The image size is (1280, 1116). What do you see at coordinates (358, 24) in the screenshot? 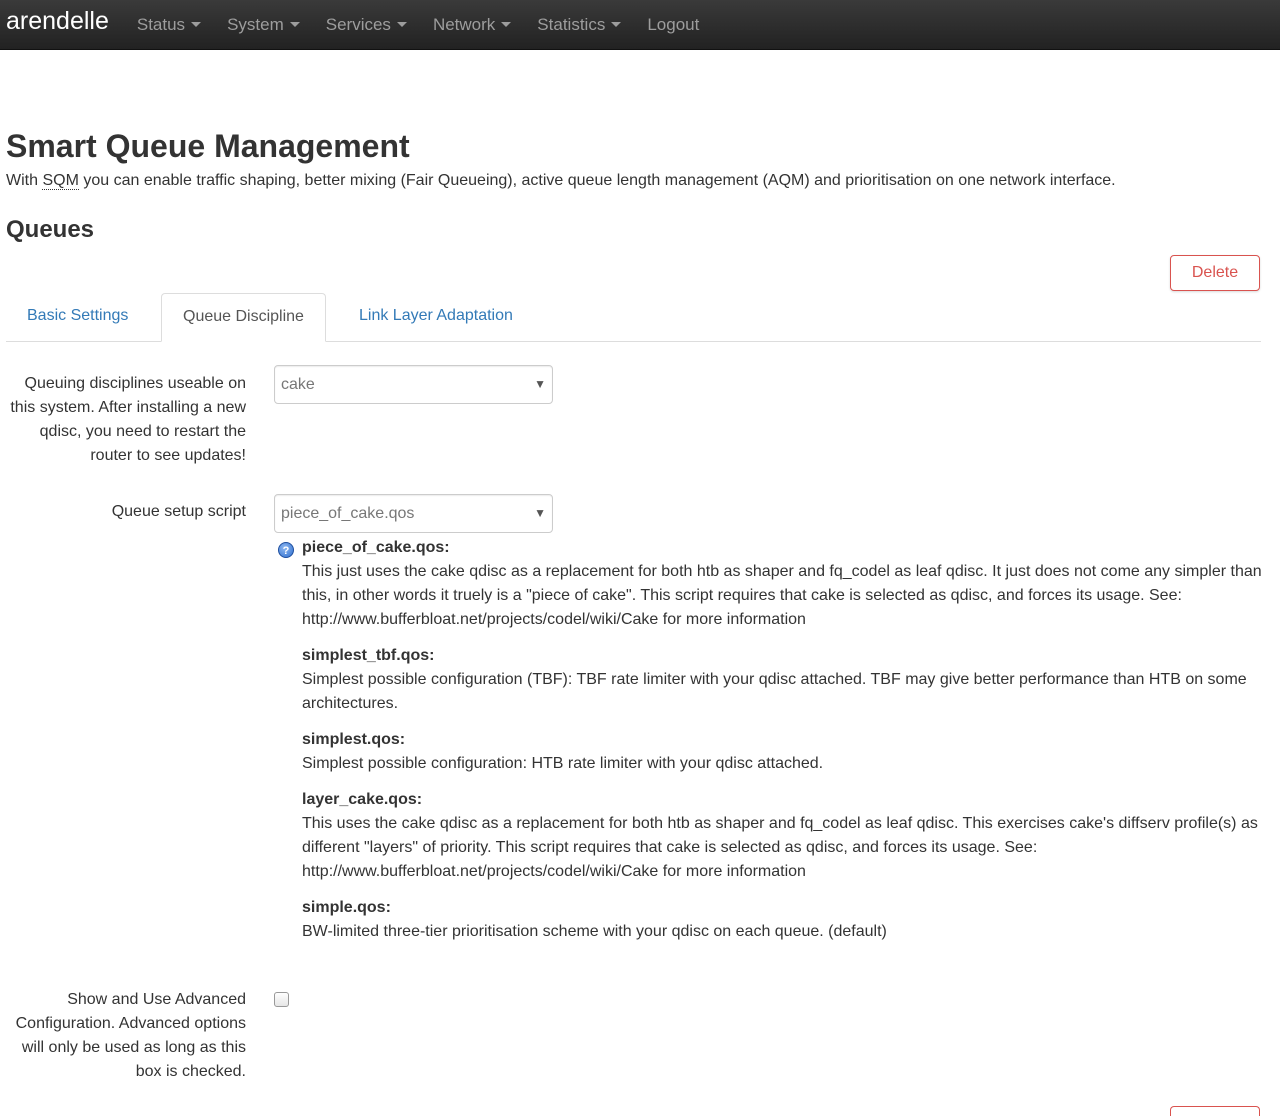
I see `nav-services-label: Services` at bounding box center [358, 24].